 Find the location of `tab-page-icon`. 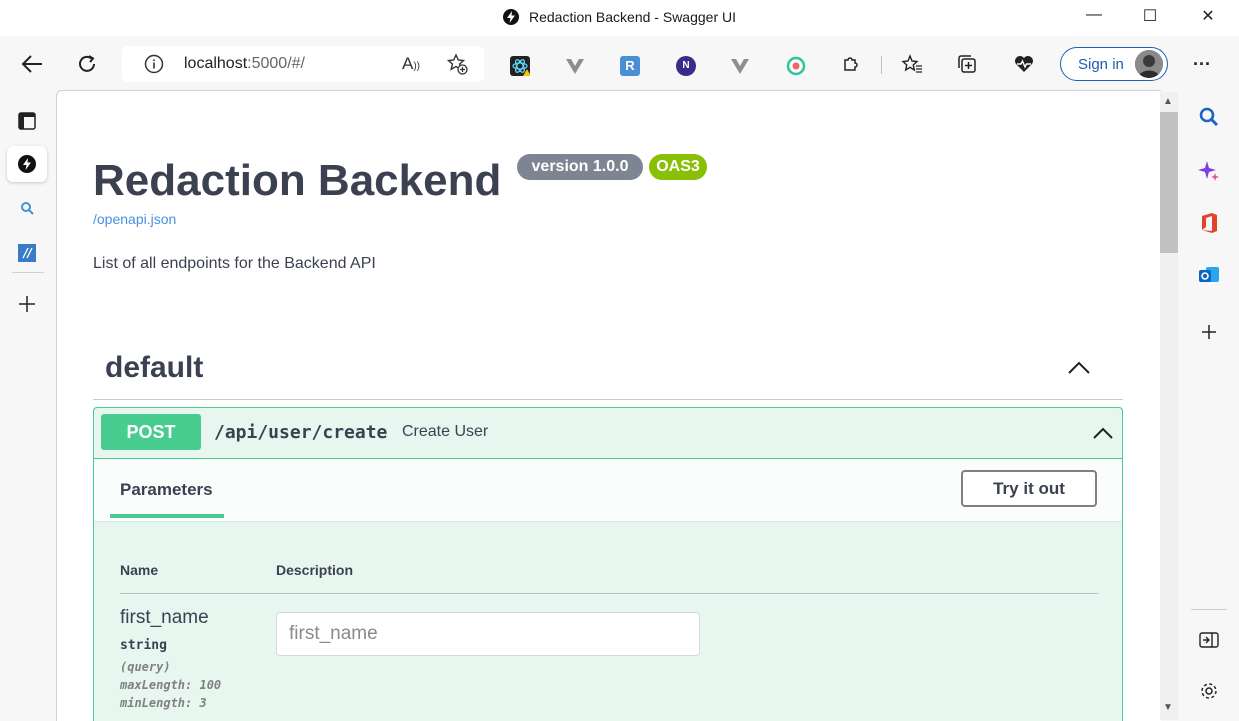

tab-page-icon is located at coordinates (27, 253).